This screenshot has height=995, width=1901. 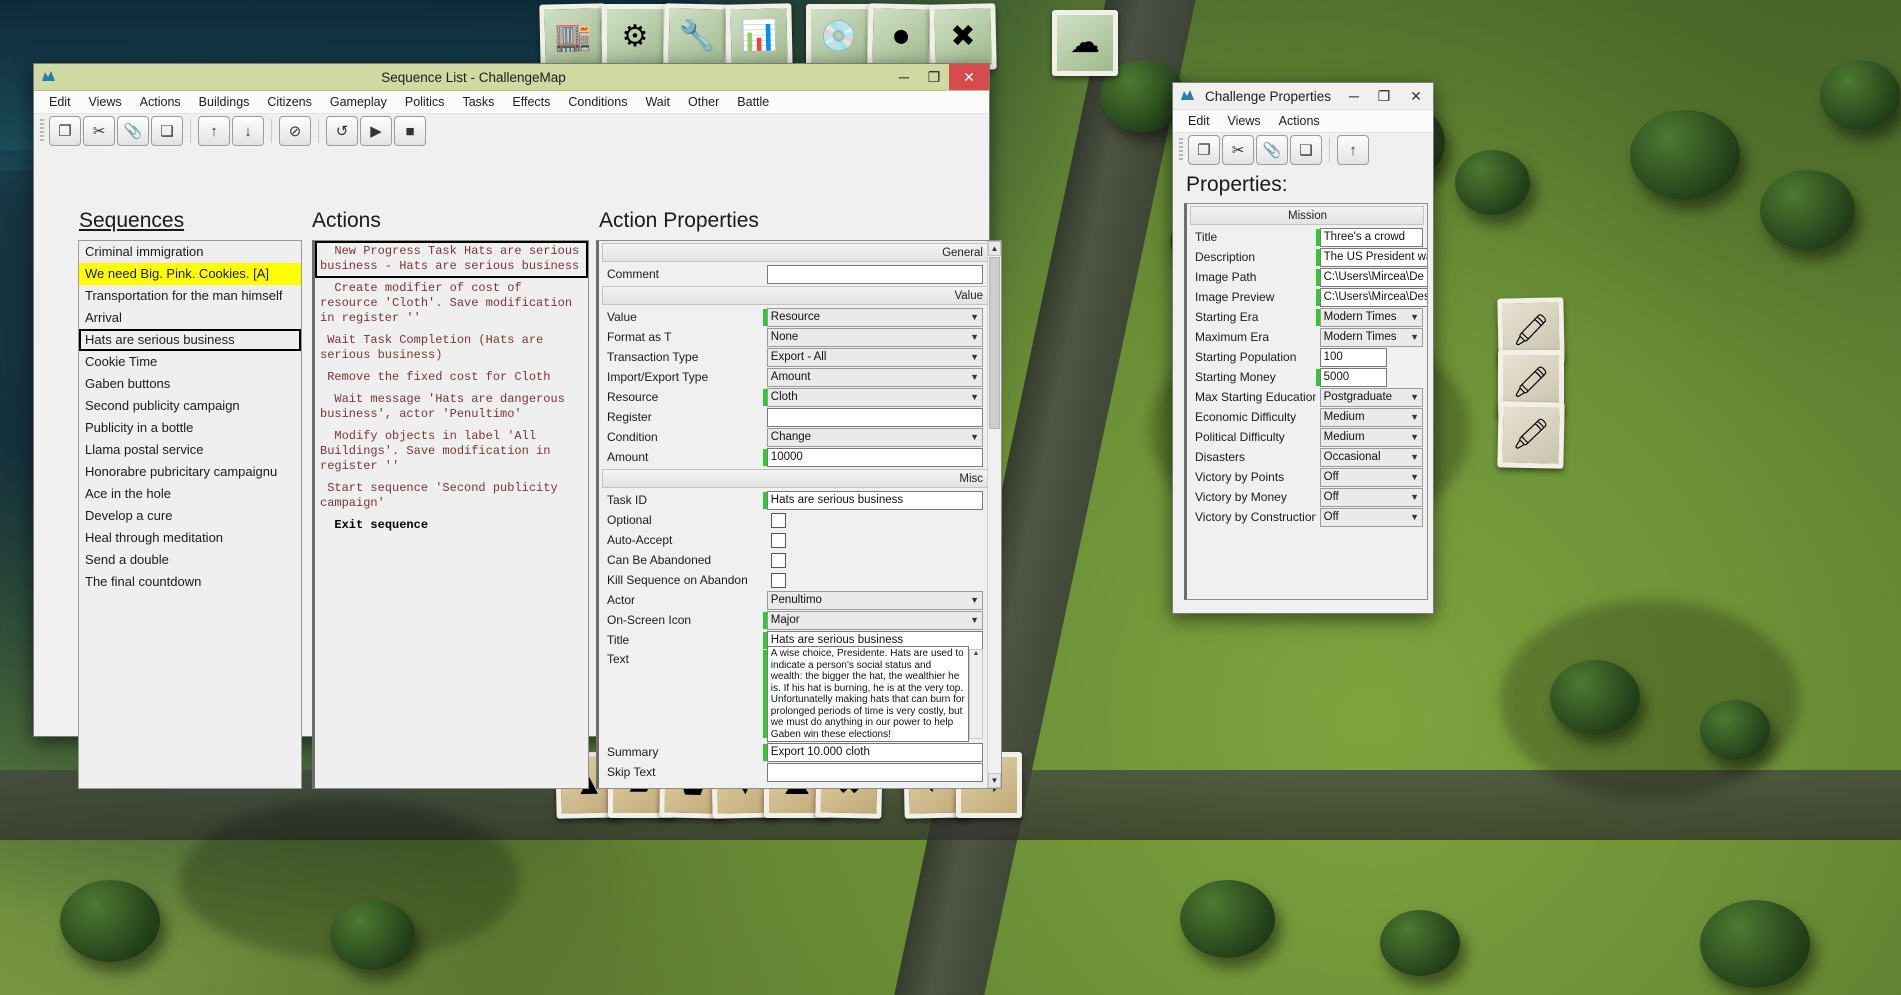 I want to click on charts-stamp: 📊, so click(x=759, y=37).